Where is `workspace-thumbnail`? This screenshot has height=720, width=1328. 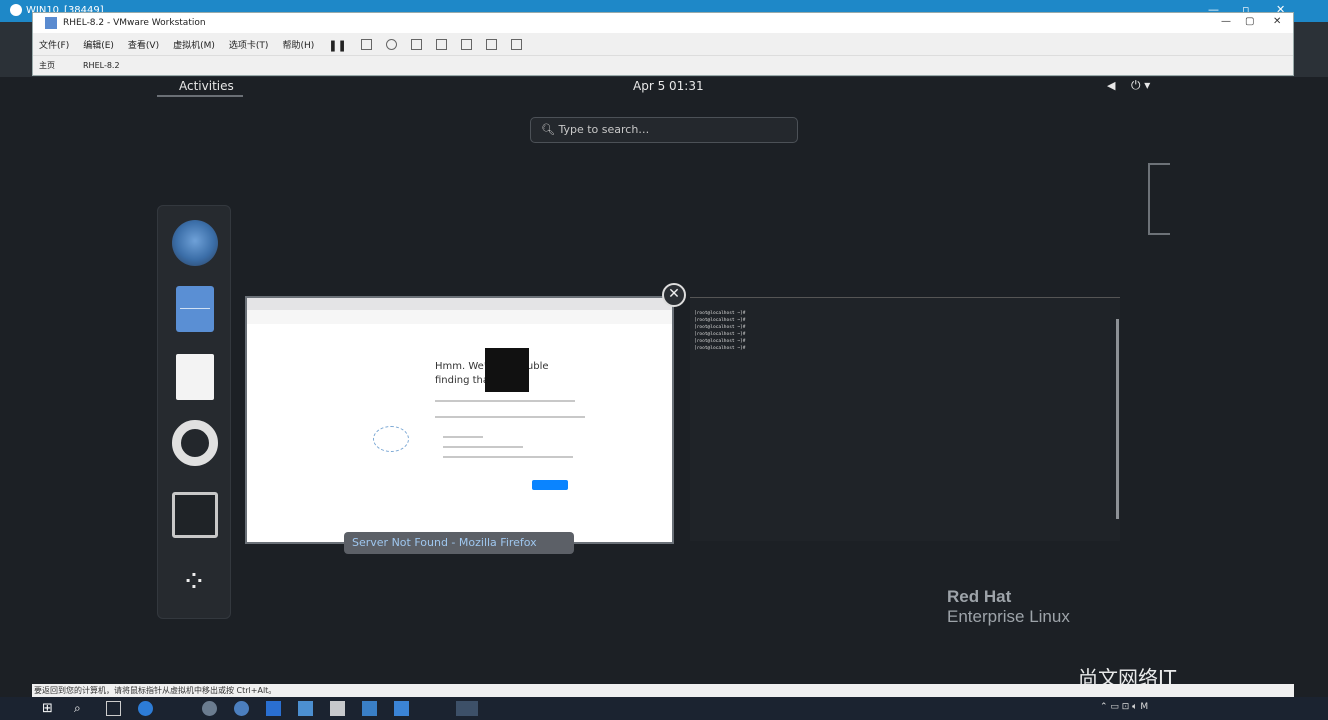 workspace-thumbnail is located at coordinates (1159, 199).